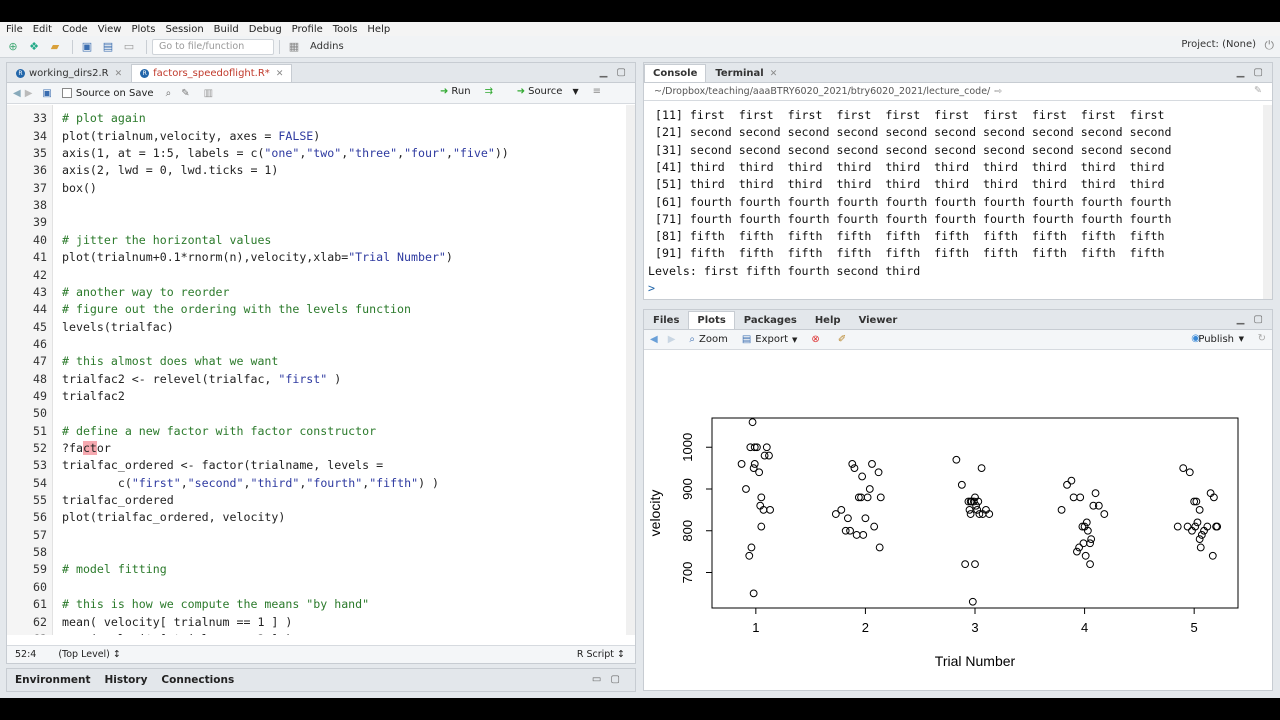 The image size is (1280, 720). What do you see at coordinates (489, 91) in the screenshot?
I see `rerun-icon: ⇉` at bounding box center [489, 91].